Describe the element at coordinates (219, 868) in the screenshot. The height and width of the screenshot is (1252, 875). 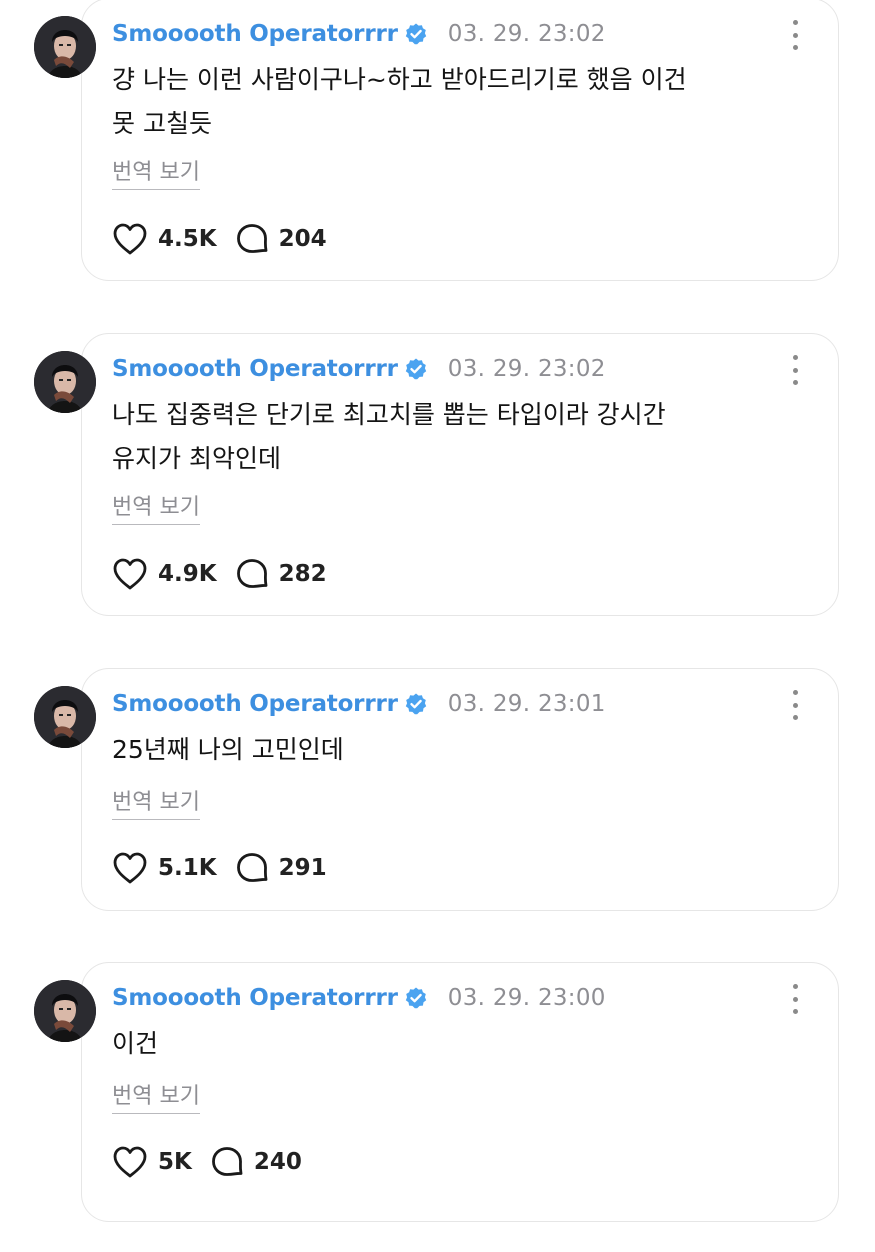
I see `post-actions: 5.1K 291` at that location.